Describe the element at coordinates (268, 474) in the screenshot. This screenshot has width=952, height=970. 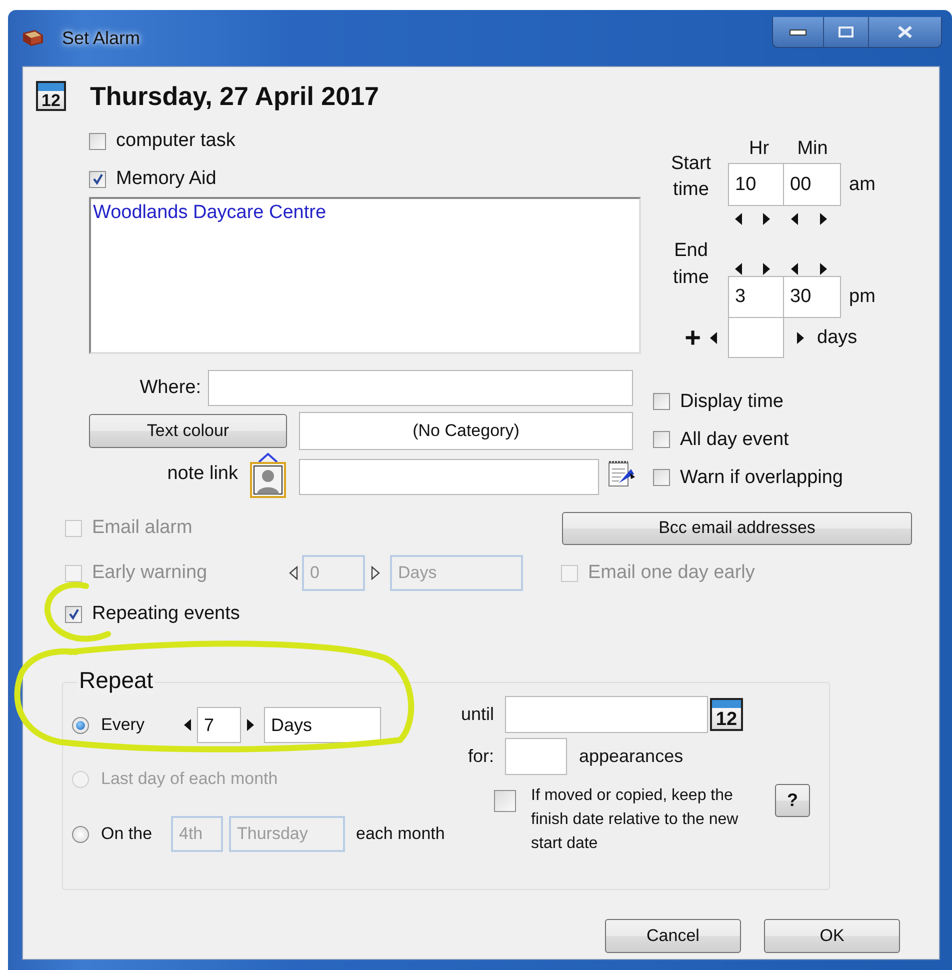
I see `person-avatar-icon` at that location.